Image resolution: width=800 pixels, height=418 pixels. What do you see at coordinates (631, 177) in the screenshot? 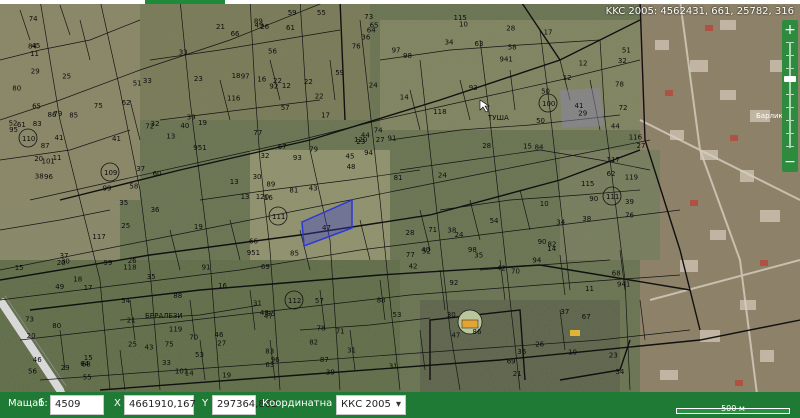
I see `parcel-number: 119` at bounding box center [631, 177].